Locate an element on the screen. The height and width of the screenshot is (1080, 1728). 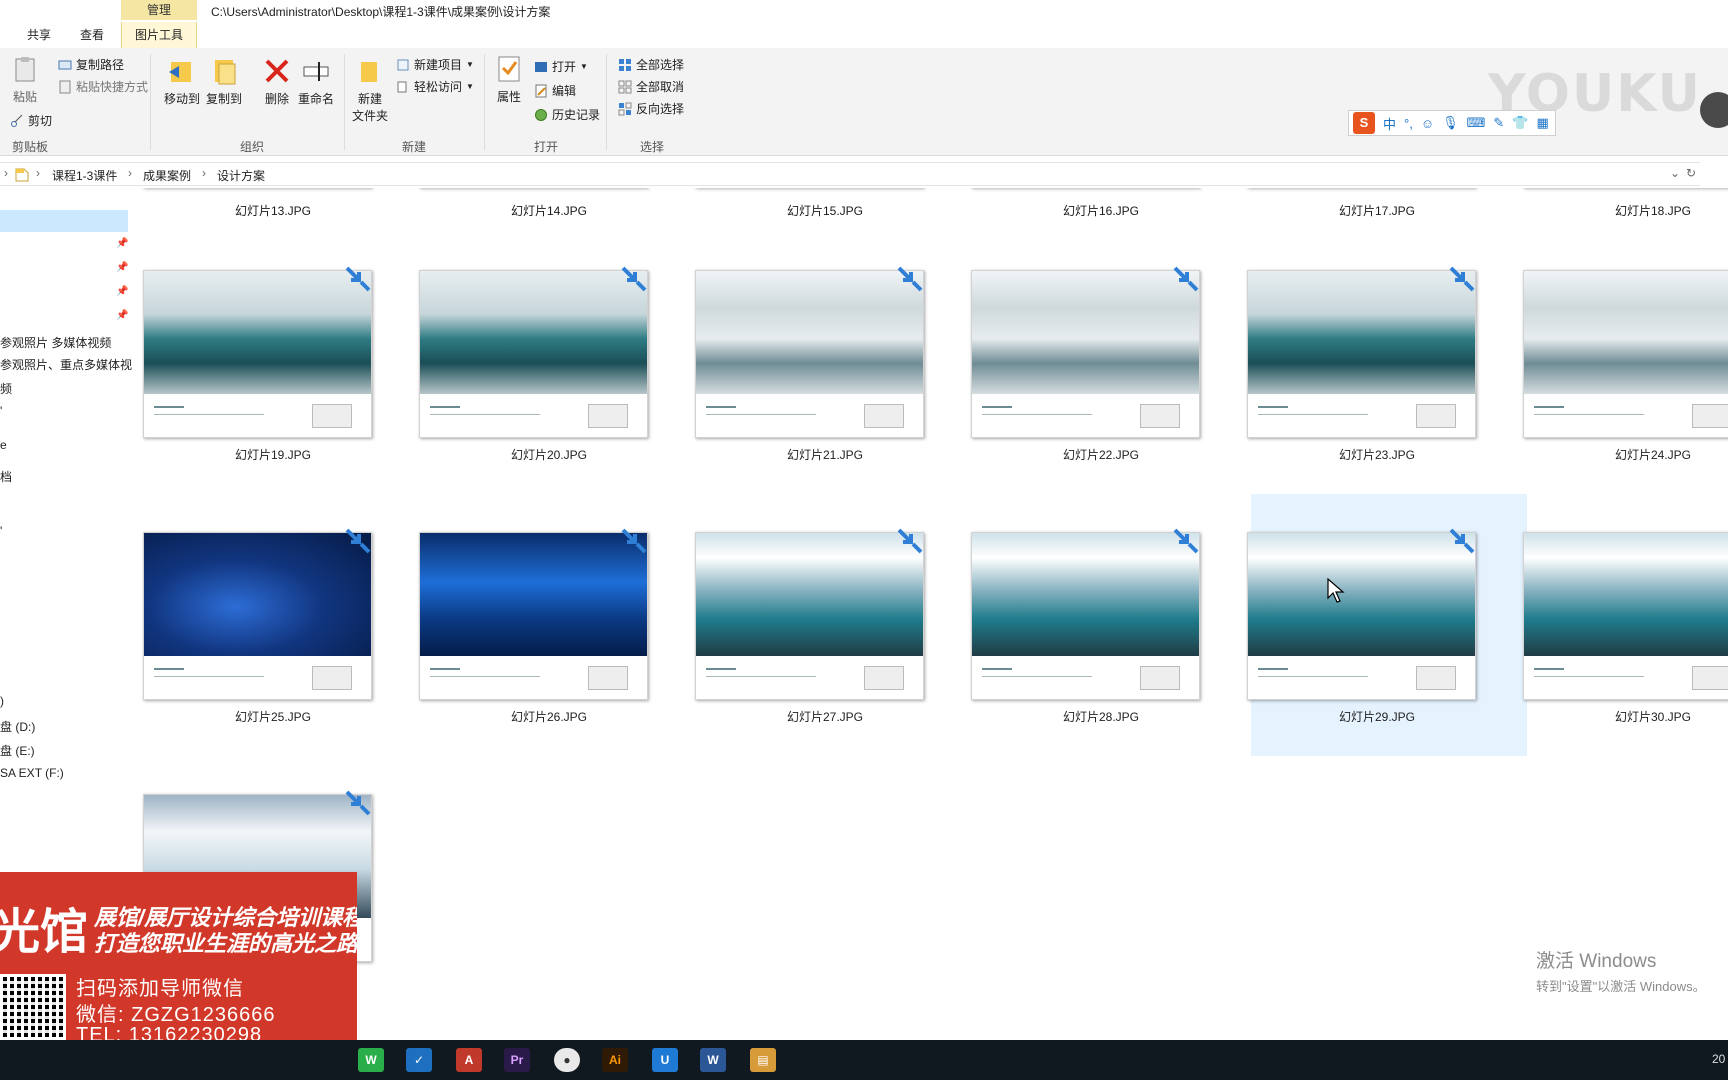
history-button: 历史记录 is located at coordinates (567, 114).